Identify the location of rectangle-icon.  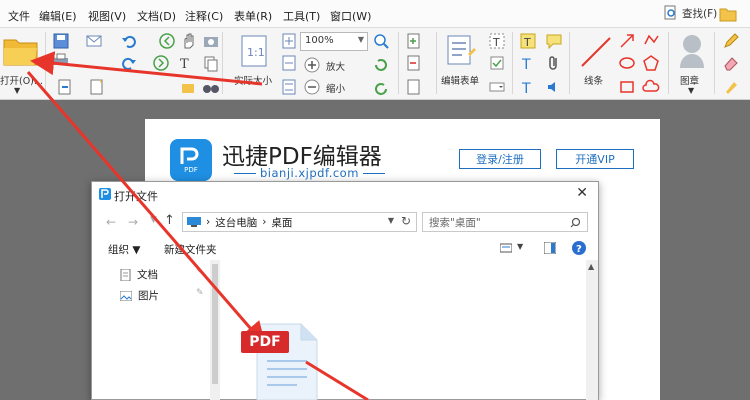
(627, 87).